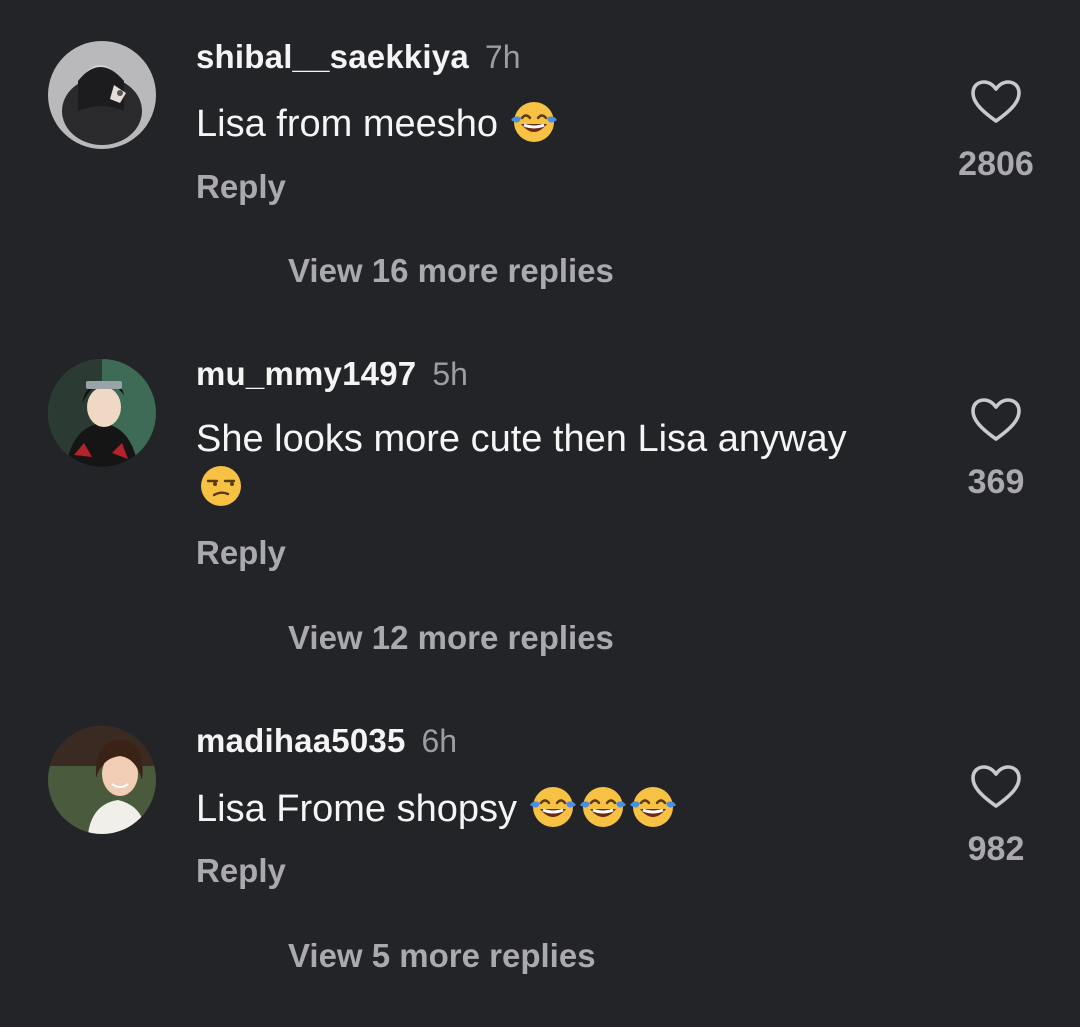 The height and width of the screenshot is (1027, 1080). I want to click on view-replies-button: View 16 more replies, so click(451, 270).